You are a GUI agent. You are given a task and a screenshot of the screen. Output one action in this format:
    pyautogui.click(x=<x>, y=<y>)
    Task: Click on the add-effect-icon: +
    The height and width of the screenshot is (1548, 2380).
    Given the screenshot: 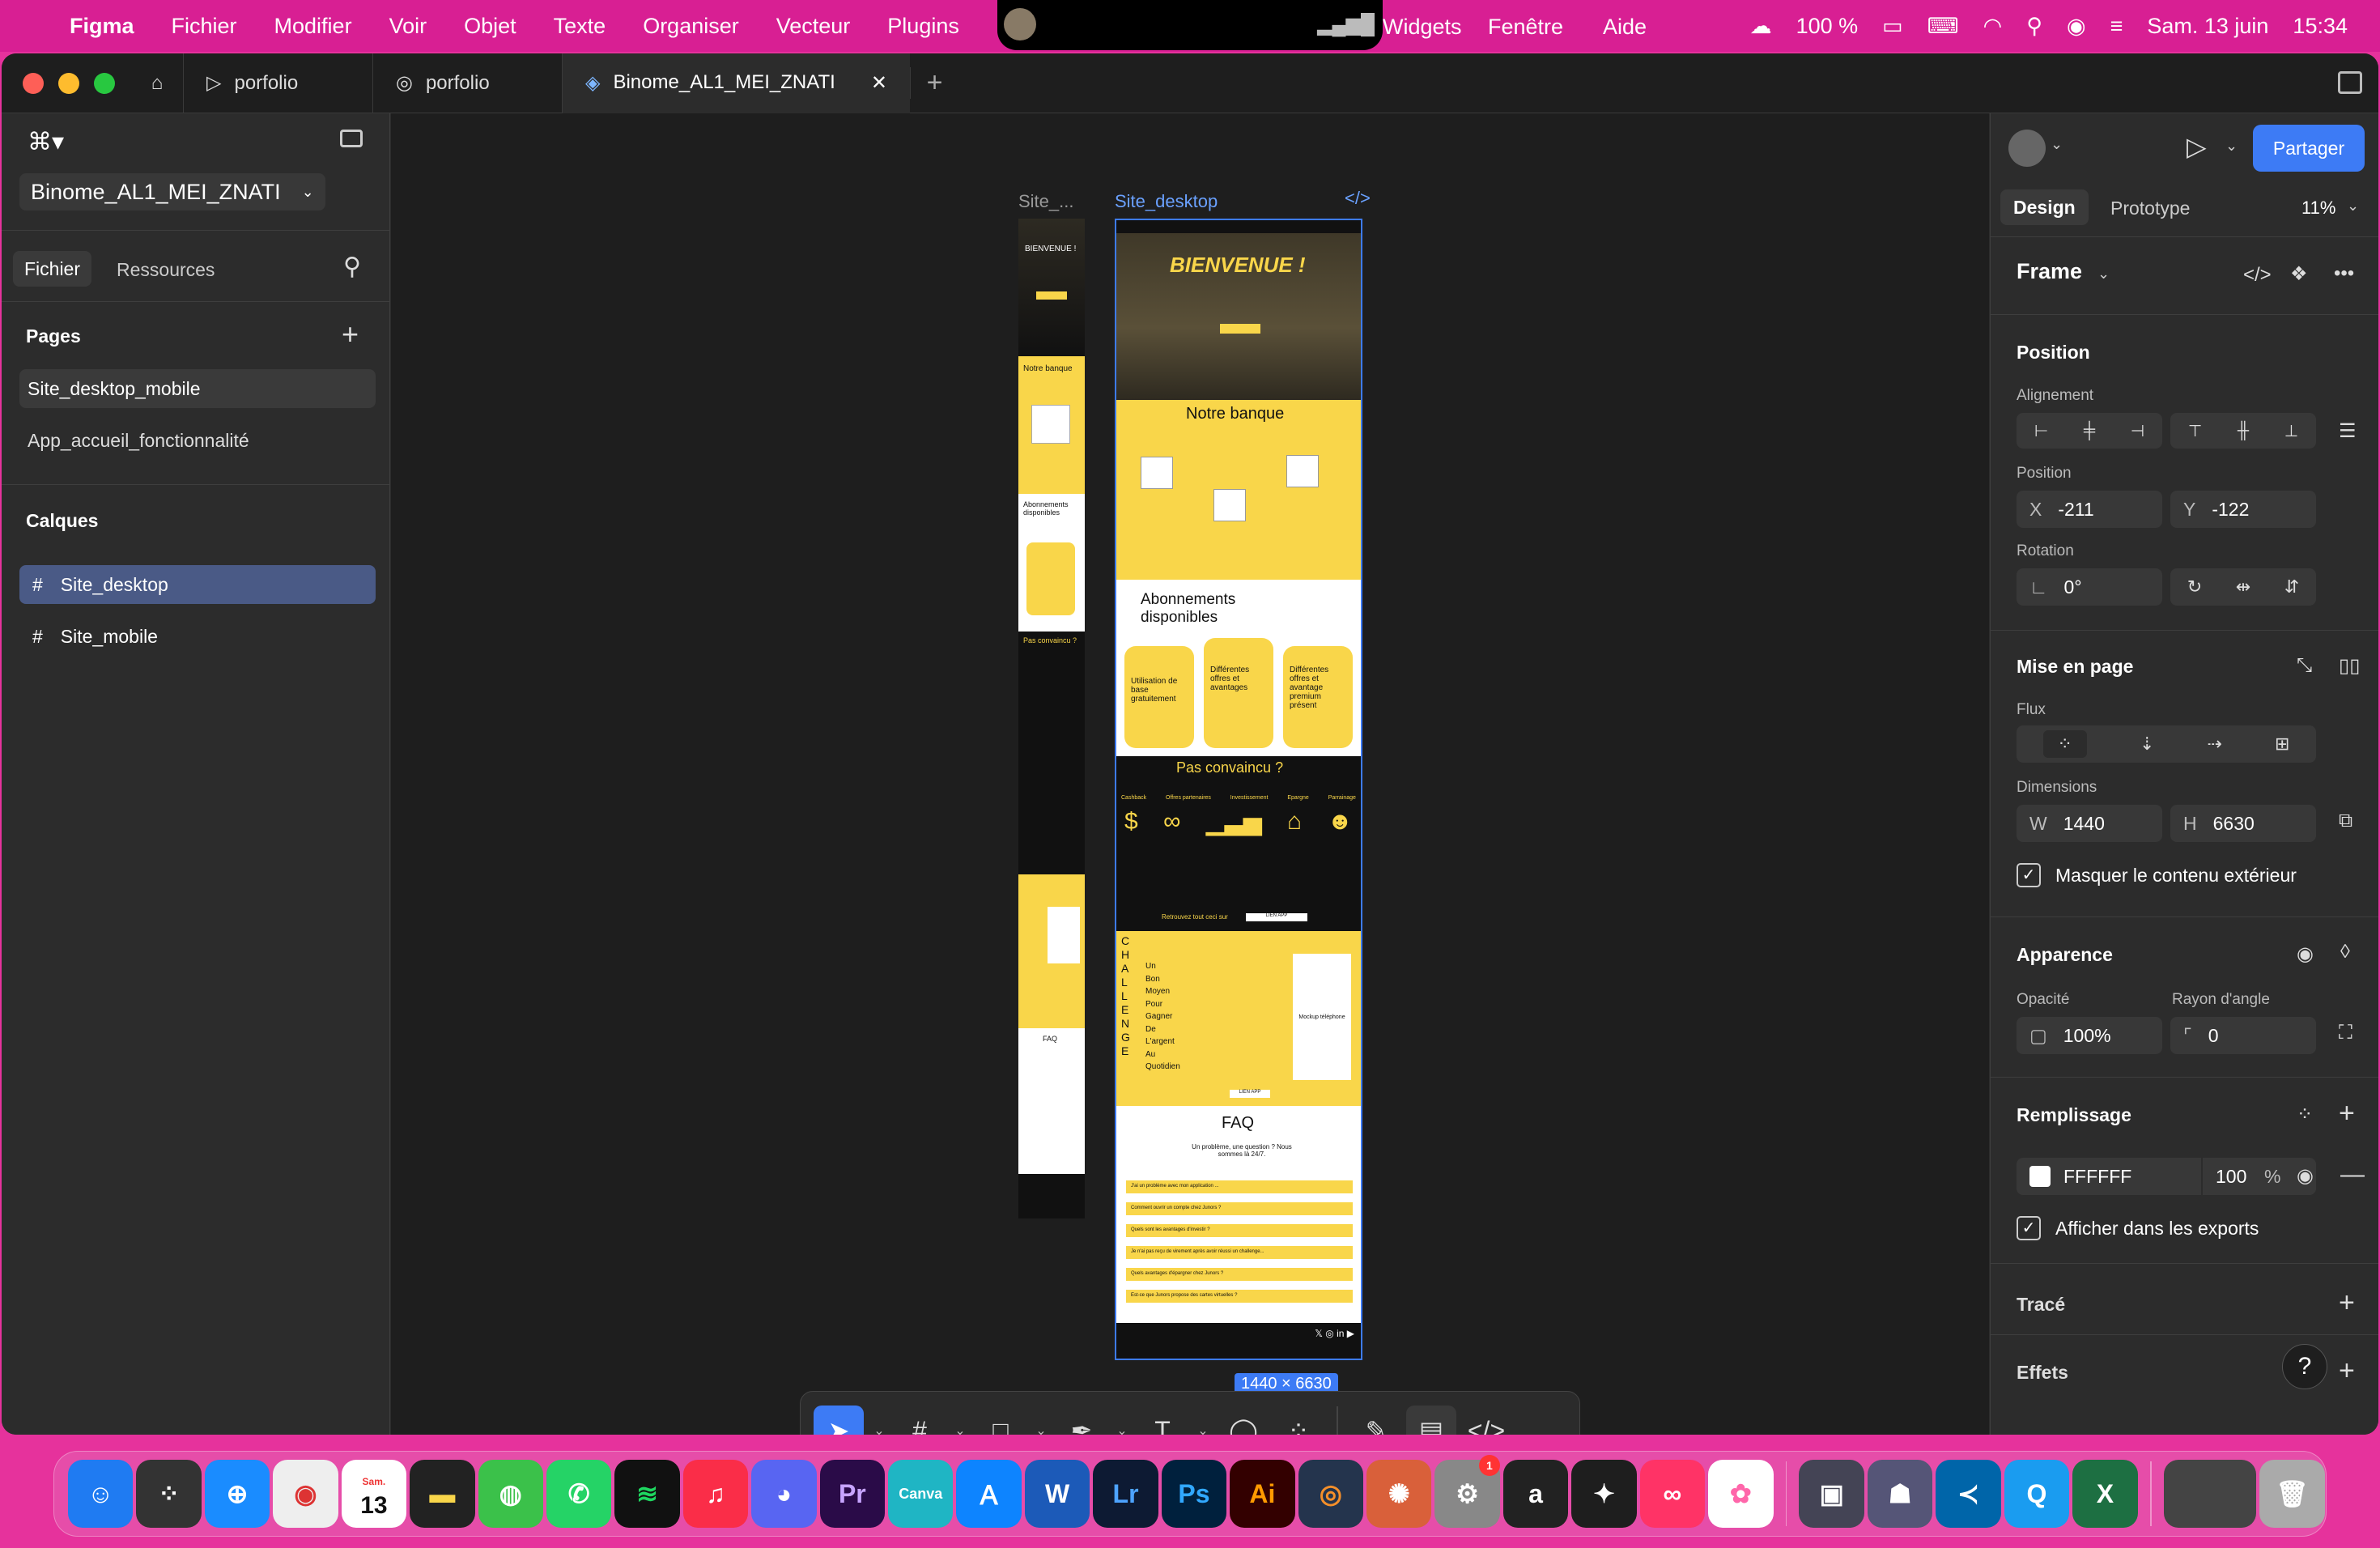 What is the action you would take?
    pyautogui.click(x=2347, y=1371)
    